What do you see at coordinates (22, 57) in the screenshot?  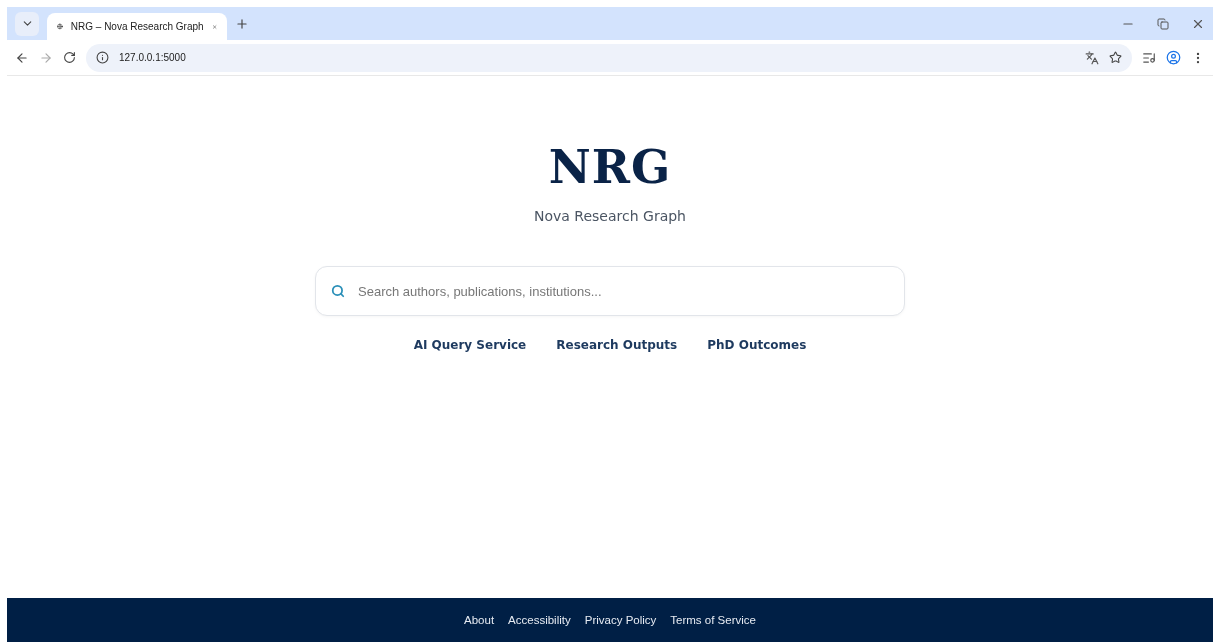 I see `back-icon` at bounding box center [22, 57].